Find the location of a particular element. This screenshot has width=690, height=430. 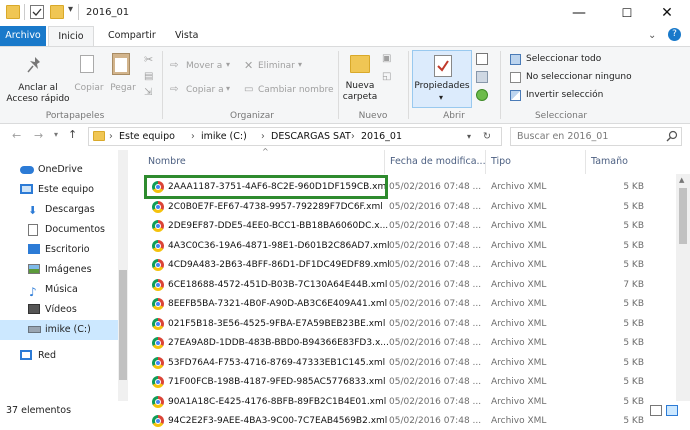

open-icon is located at coordinates (482, 59).